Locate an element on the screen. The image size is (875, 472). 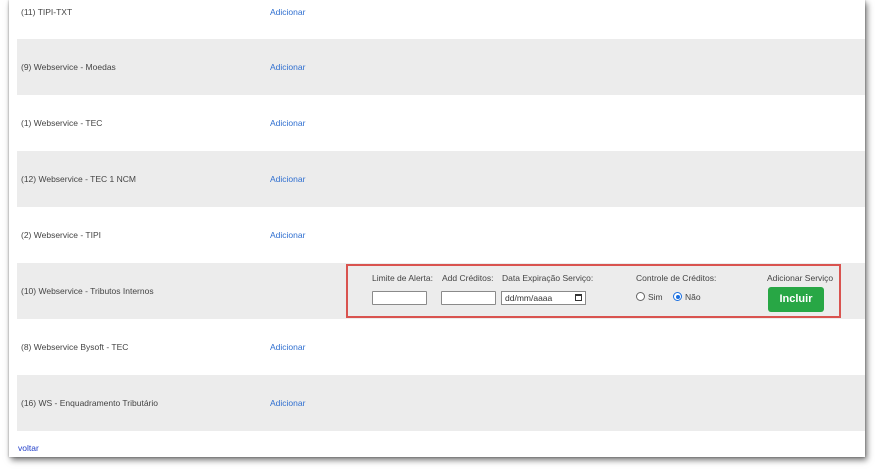
radio-nao-label: Não is located at coordinates (693, 297).